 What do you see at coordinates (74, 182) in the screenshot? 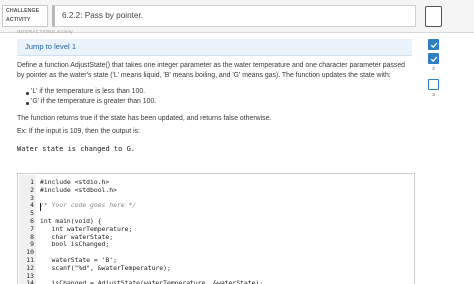
I see `code-line: #include <stdio.h>` at bounding box center [74, 182].